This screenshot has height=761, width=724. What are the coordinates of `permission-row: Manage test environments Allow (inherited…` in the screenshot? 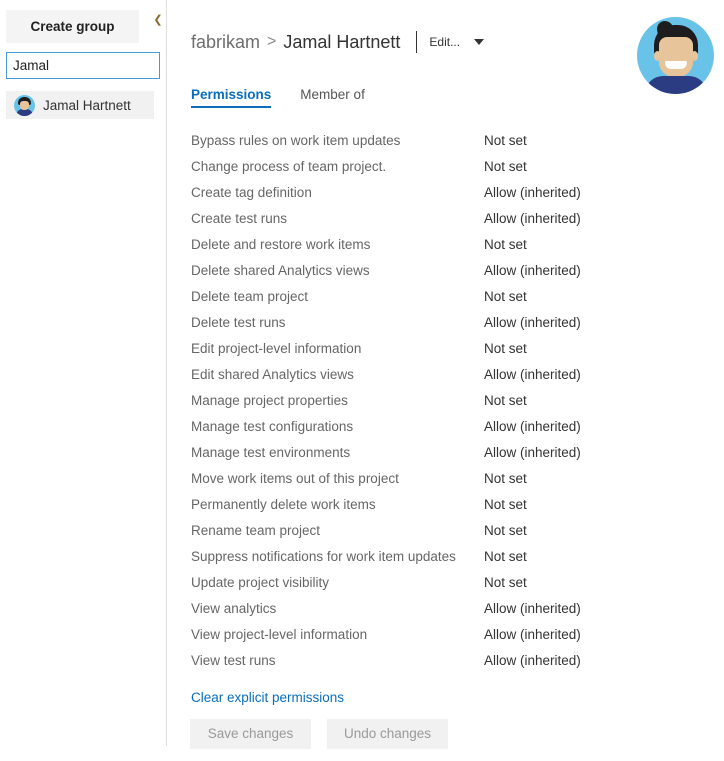 It's located at (446, 453).